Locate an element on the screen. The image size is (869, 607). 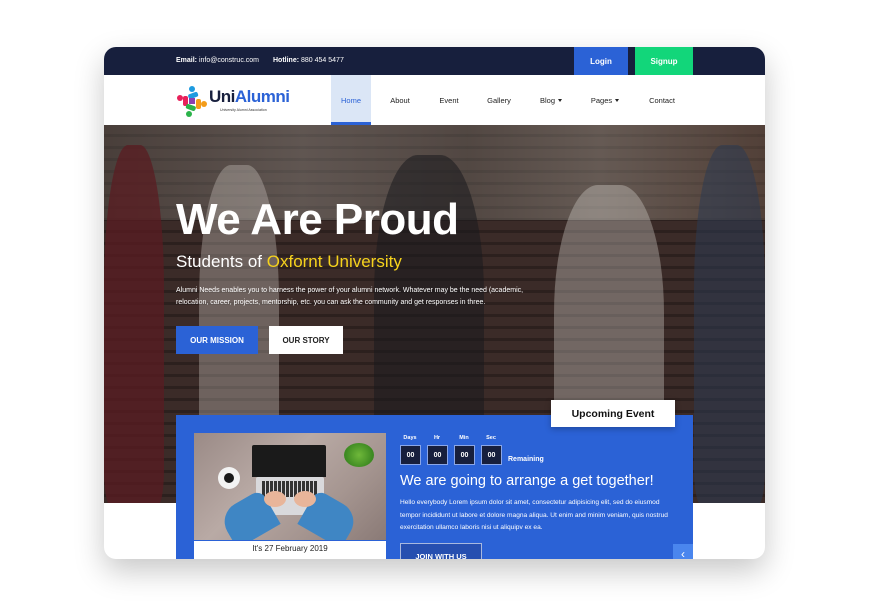
our-mission-button: OUR MISSION is located at coordinates (217, 340).